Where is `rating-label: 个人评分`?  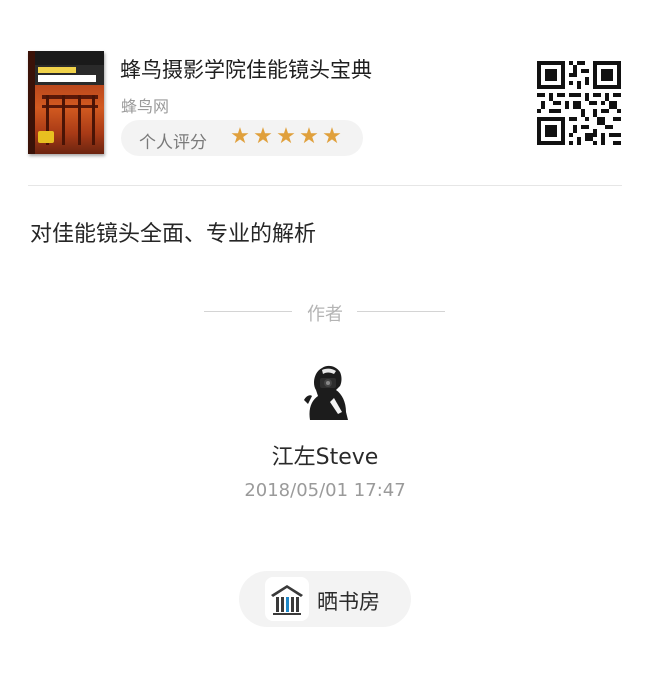 rating-label: 个人评分 is located at coordinates (173, 143).